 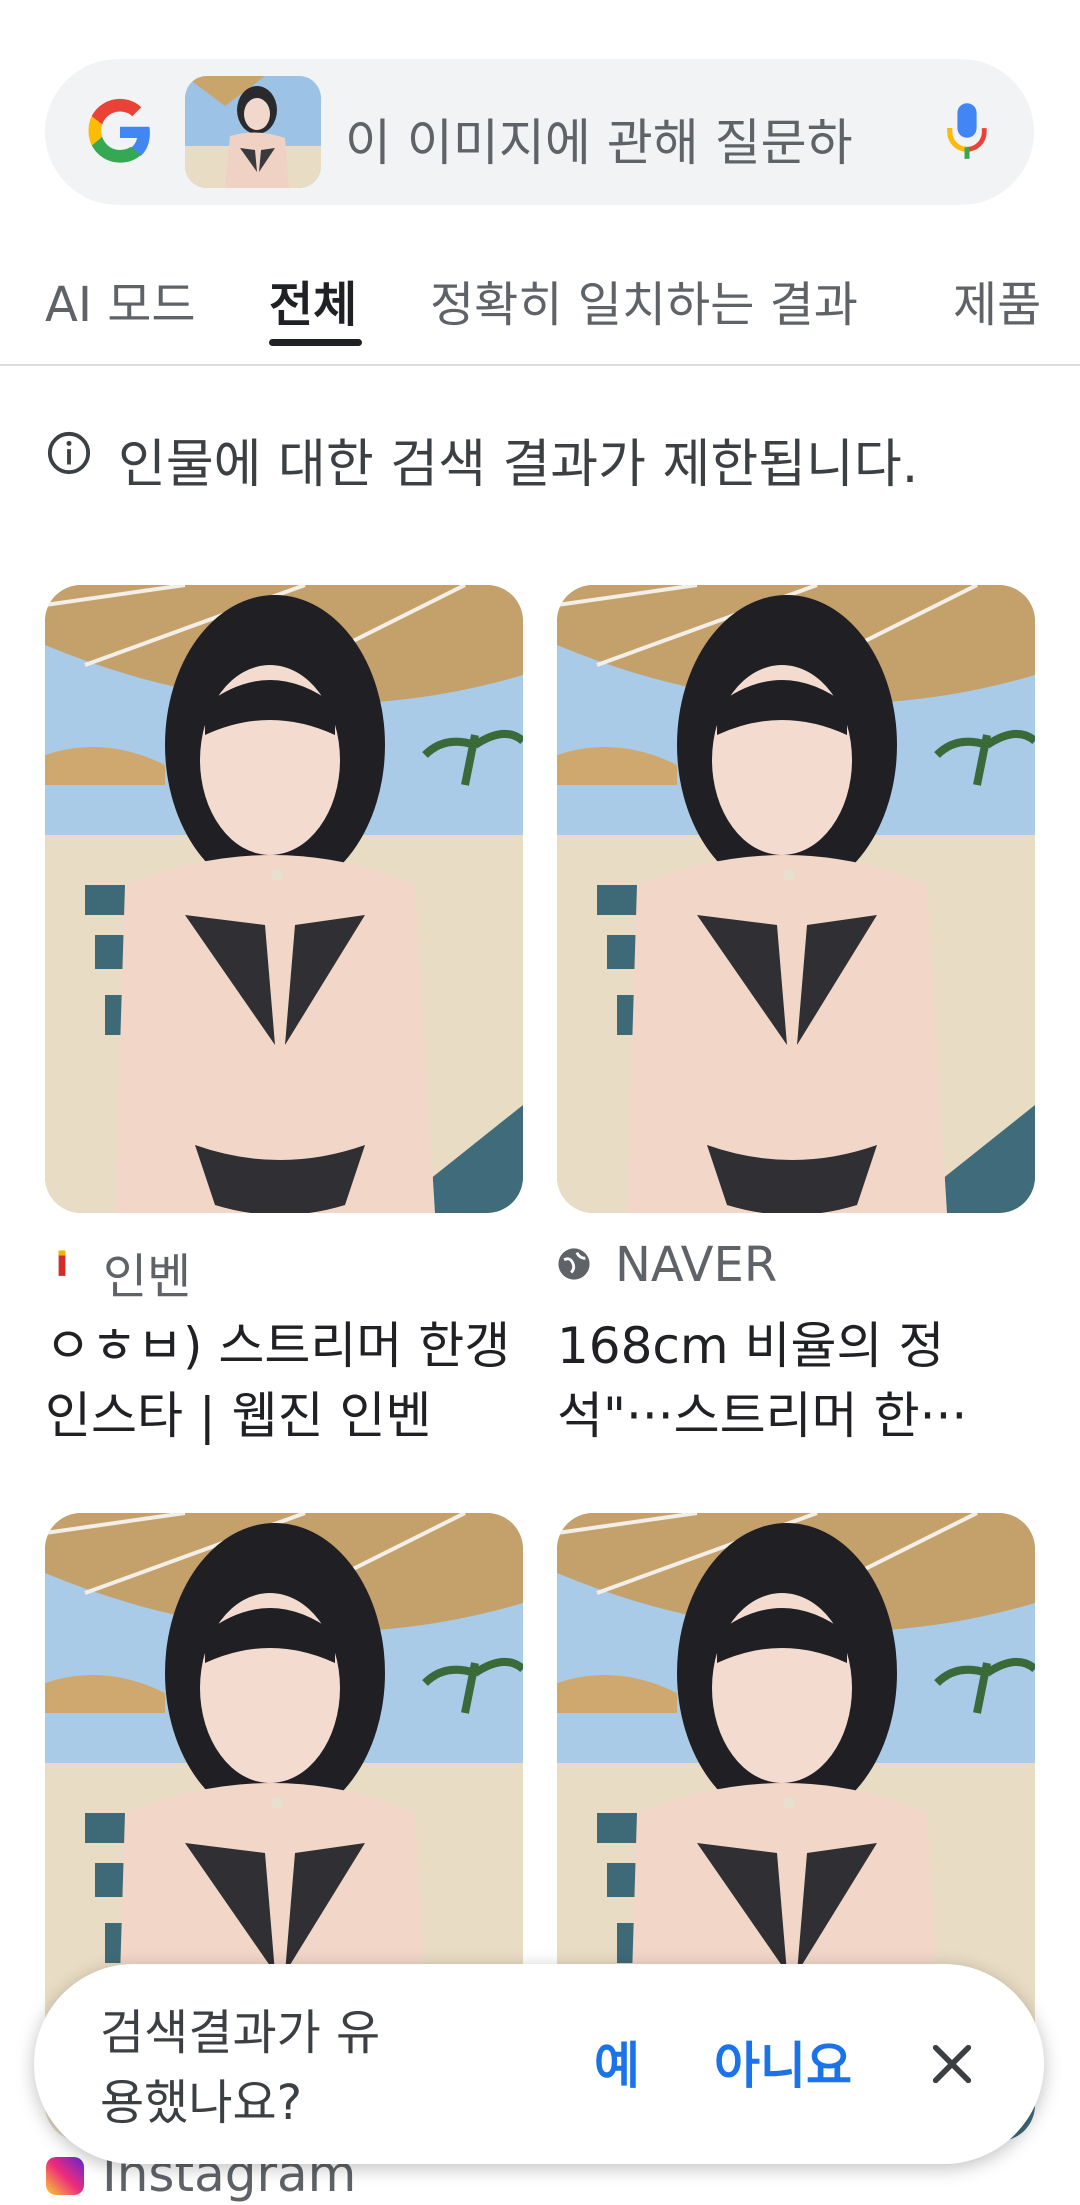 I want to click on result-title: 168cm 비율의 정석"···스트리머 한···, so click(x=796, y=1381).